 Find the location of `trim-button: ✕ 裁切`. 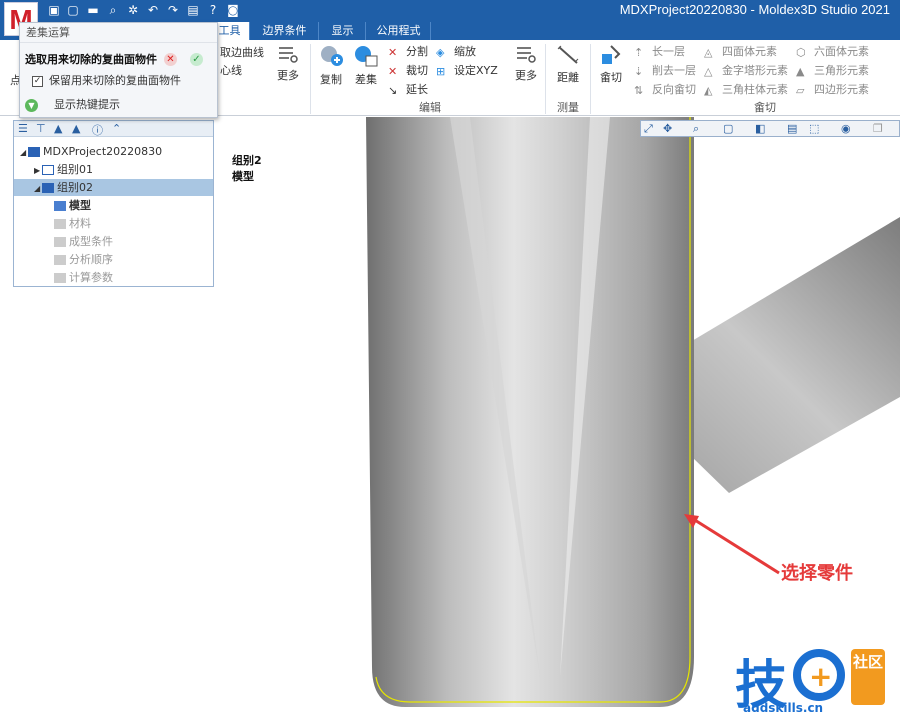

trim-button: ✕ 裁切 is located at coordinates (408, 70).